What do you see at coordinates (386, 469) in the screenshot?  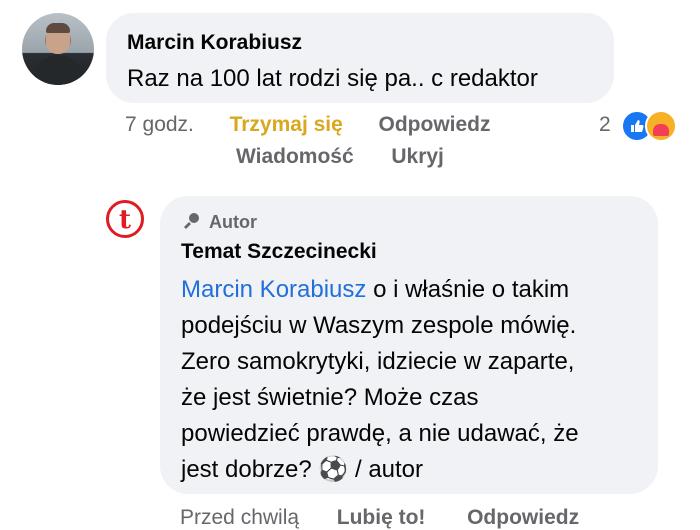 I see `reply-text-line6-end: / autor` at bounding box center [386, 469].